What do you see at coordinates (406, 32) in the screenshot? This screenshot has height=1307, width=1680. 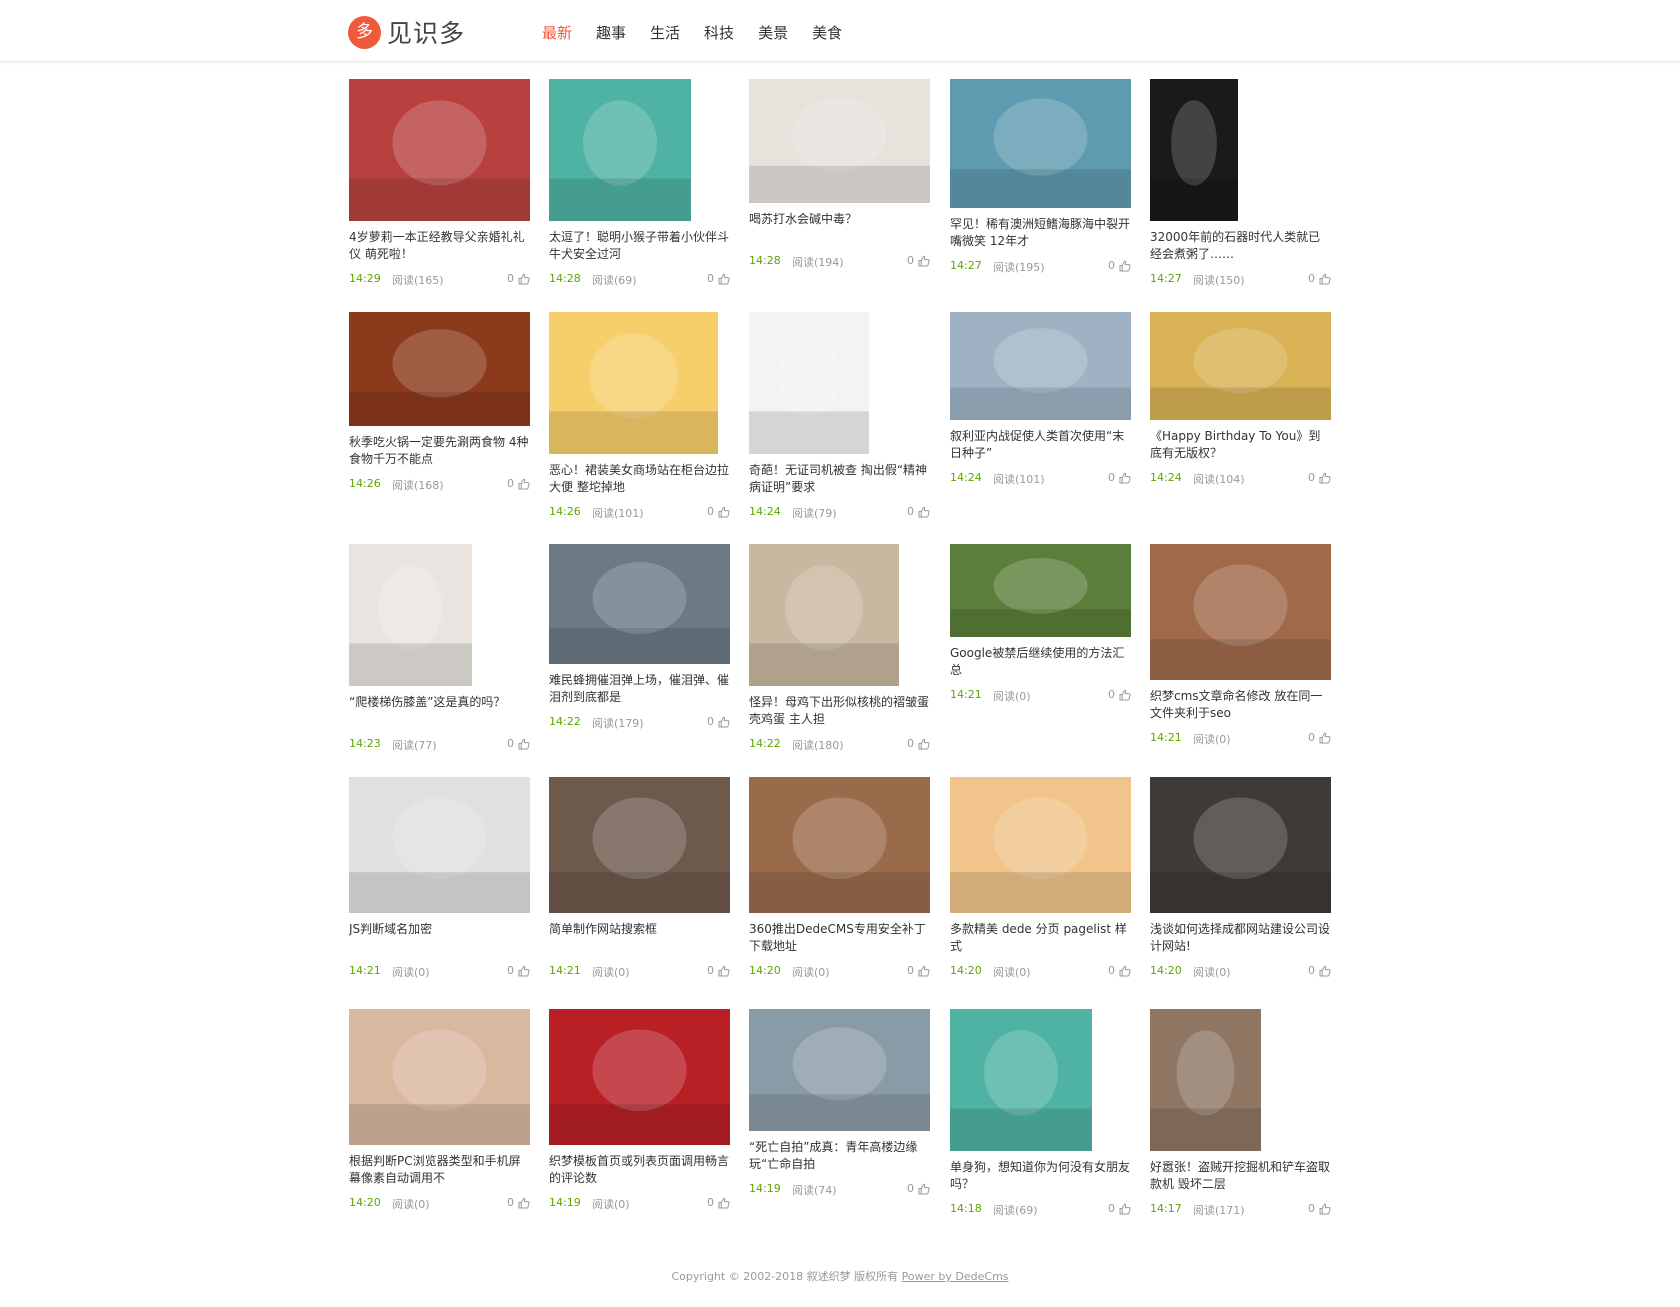 I see `site-logo: 多 见识多` at bounding box center [406, 32].